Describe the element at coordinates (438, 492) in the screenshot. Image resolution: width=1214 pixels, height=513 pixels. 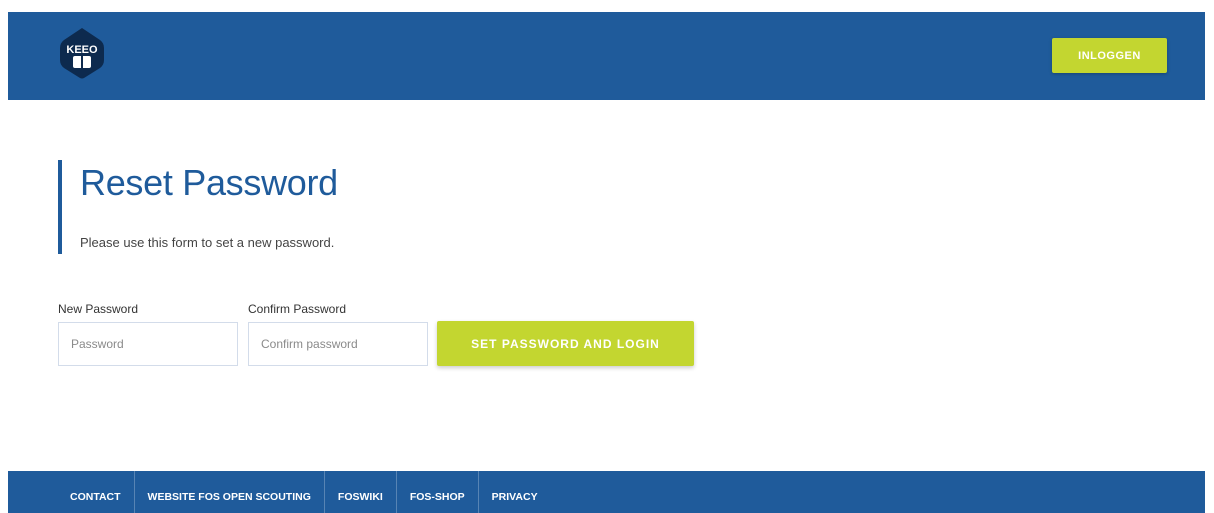
I see `footer-link-fos-shop: FOS-SHOP` at that location.